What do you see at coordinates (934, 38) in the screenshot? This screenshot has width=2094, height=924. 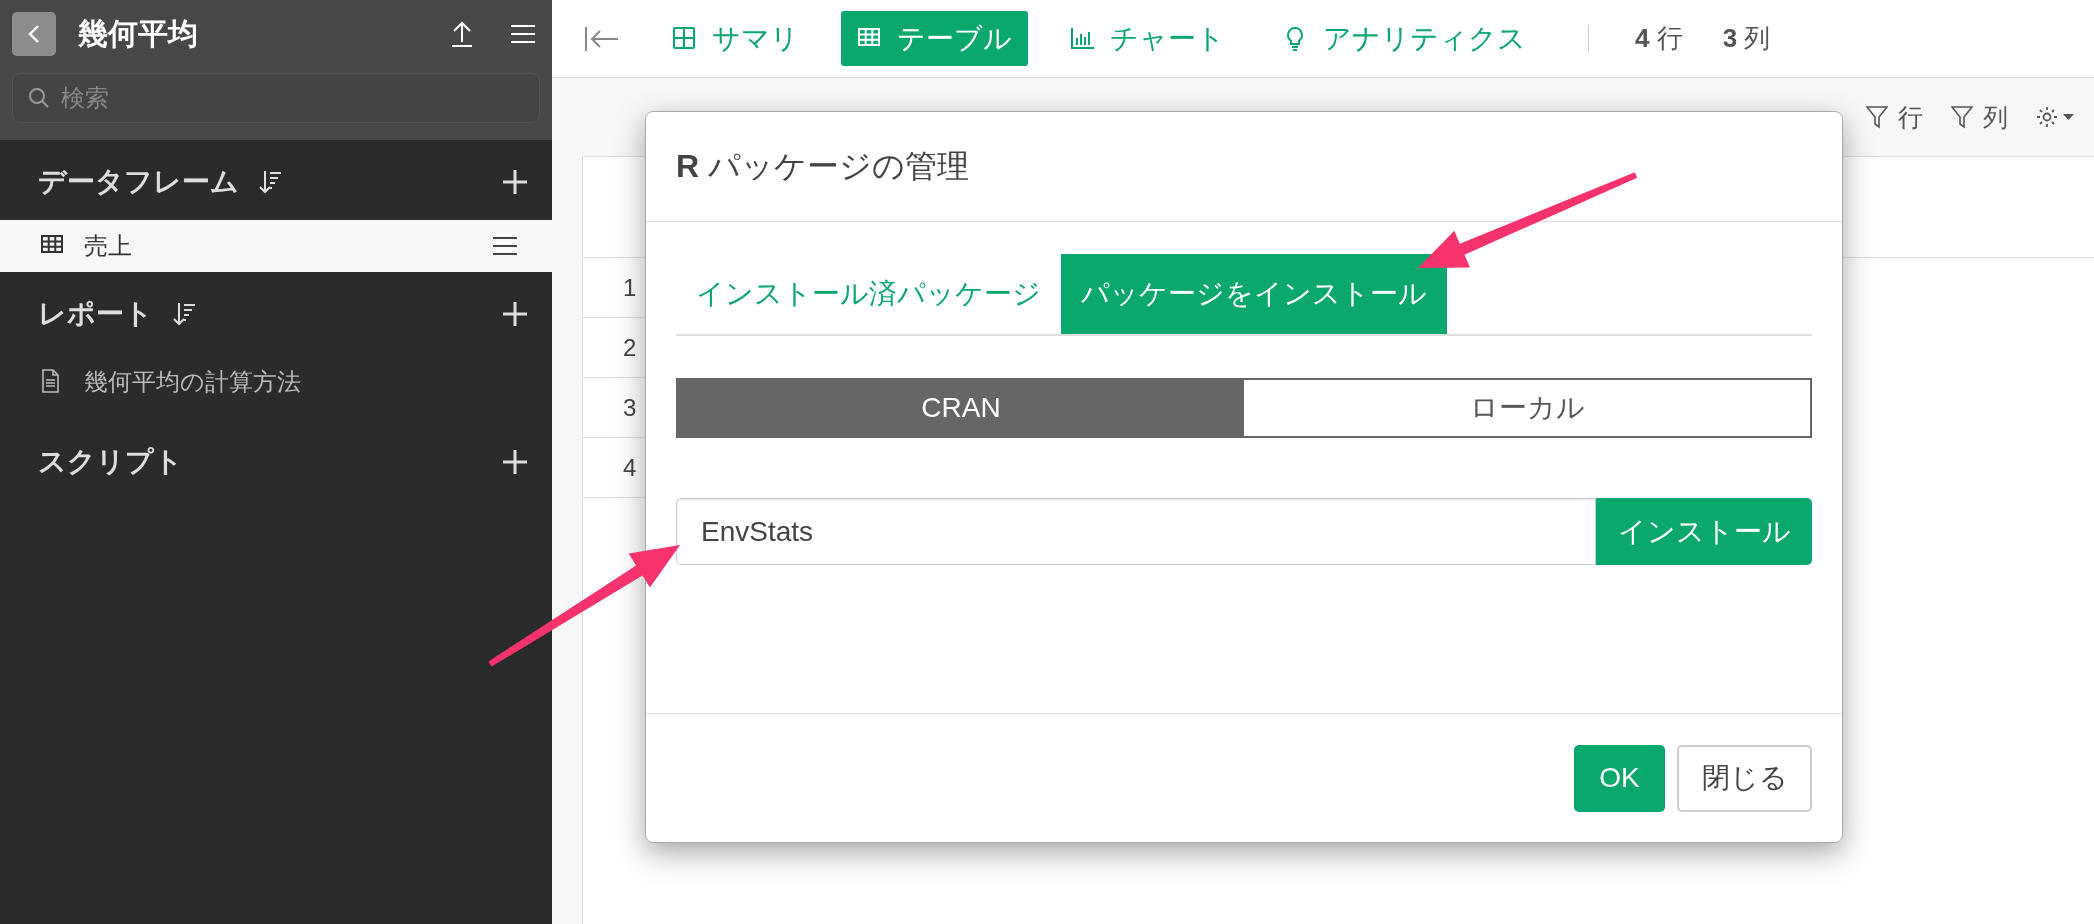 I see `view-tab: テーブル` at bounding box center [934, 38].